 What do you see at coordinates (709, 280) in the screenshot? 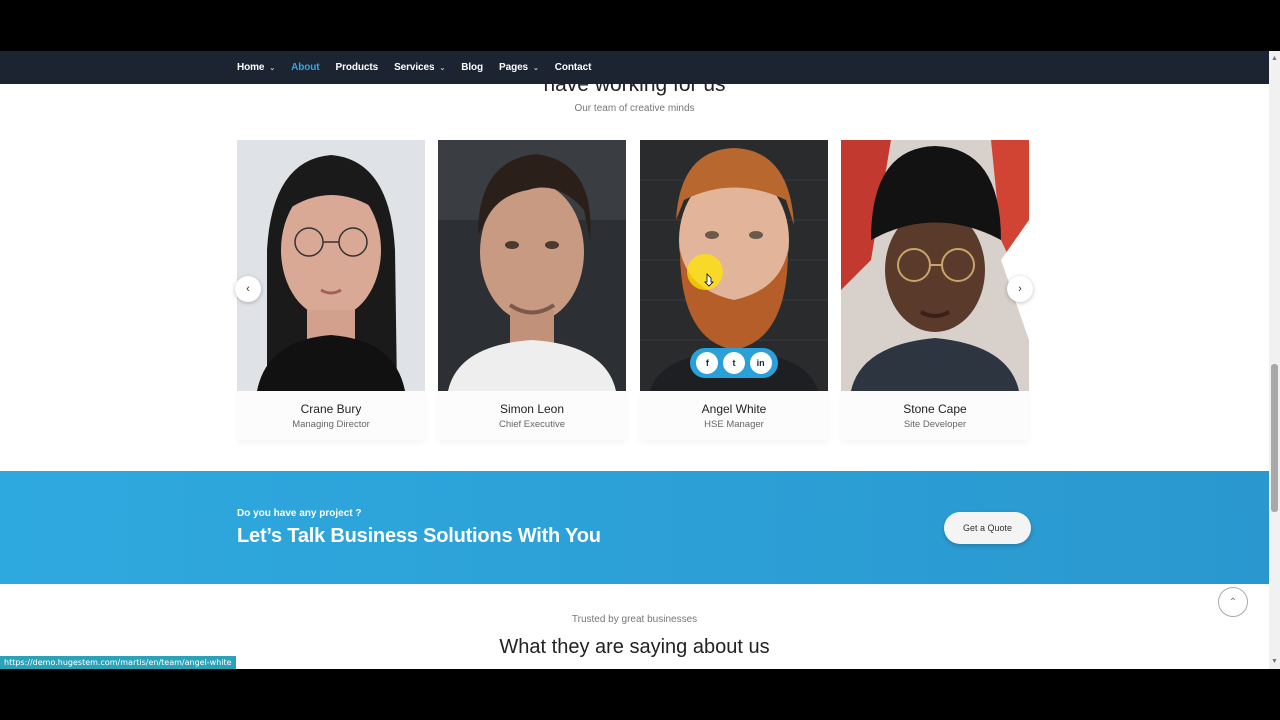
I see `pointer-cursor-icon` at bounding box center [709, 280].